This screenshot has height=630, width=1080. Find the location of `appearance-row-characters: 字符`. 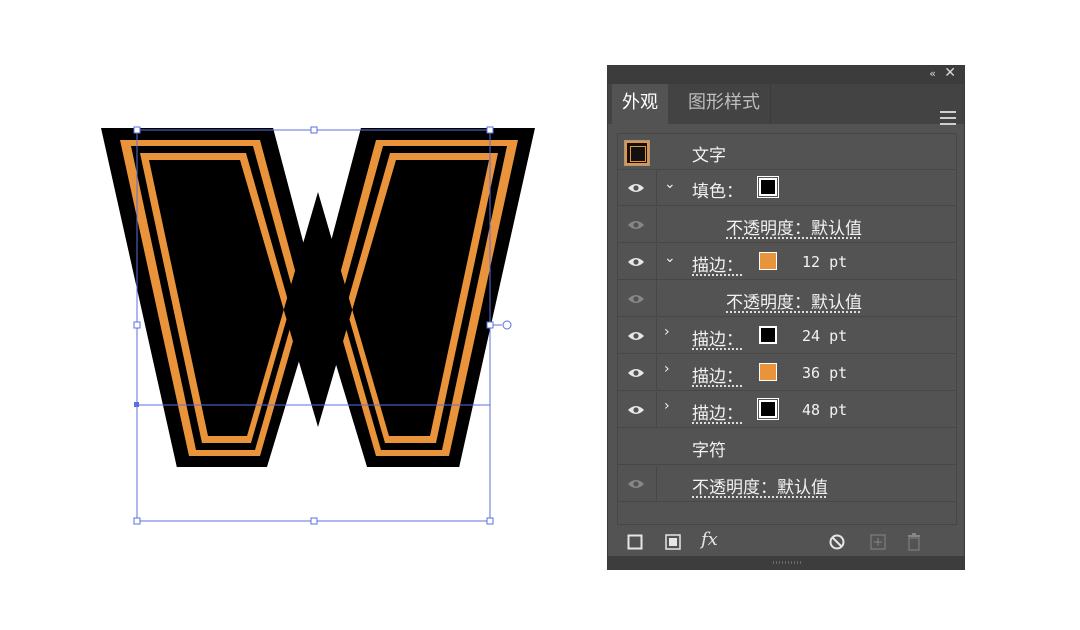

appearance-row-characters: 字符 is located at coordinates (787, 447).